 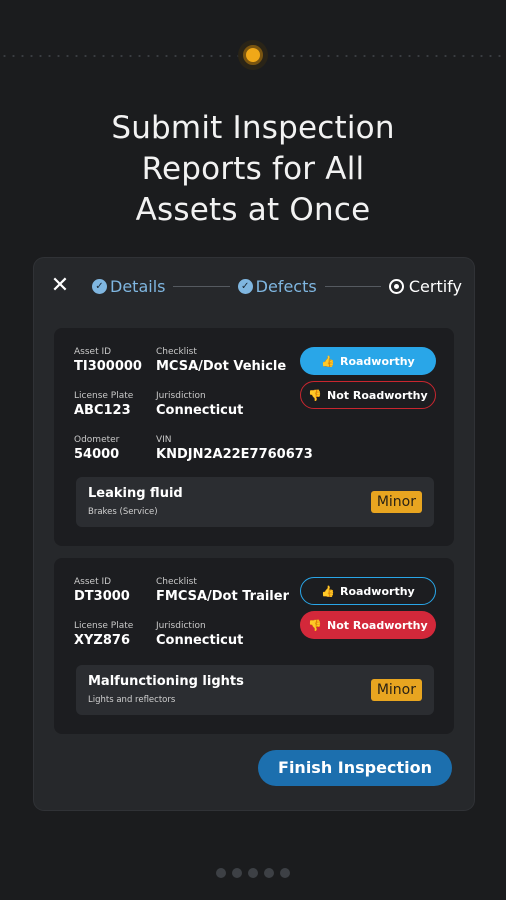 I want to click on license-plate-field: License Plate ABC123, so click(x=103, y=405).